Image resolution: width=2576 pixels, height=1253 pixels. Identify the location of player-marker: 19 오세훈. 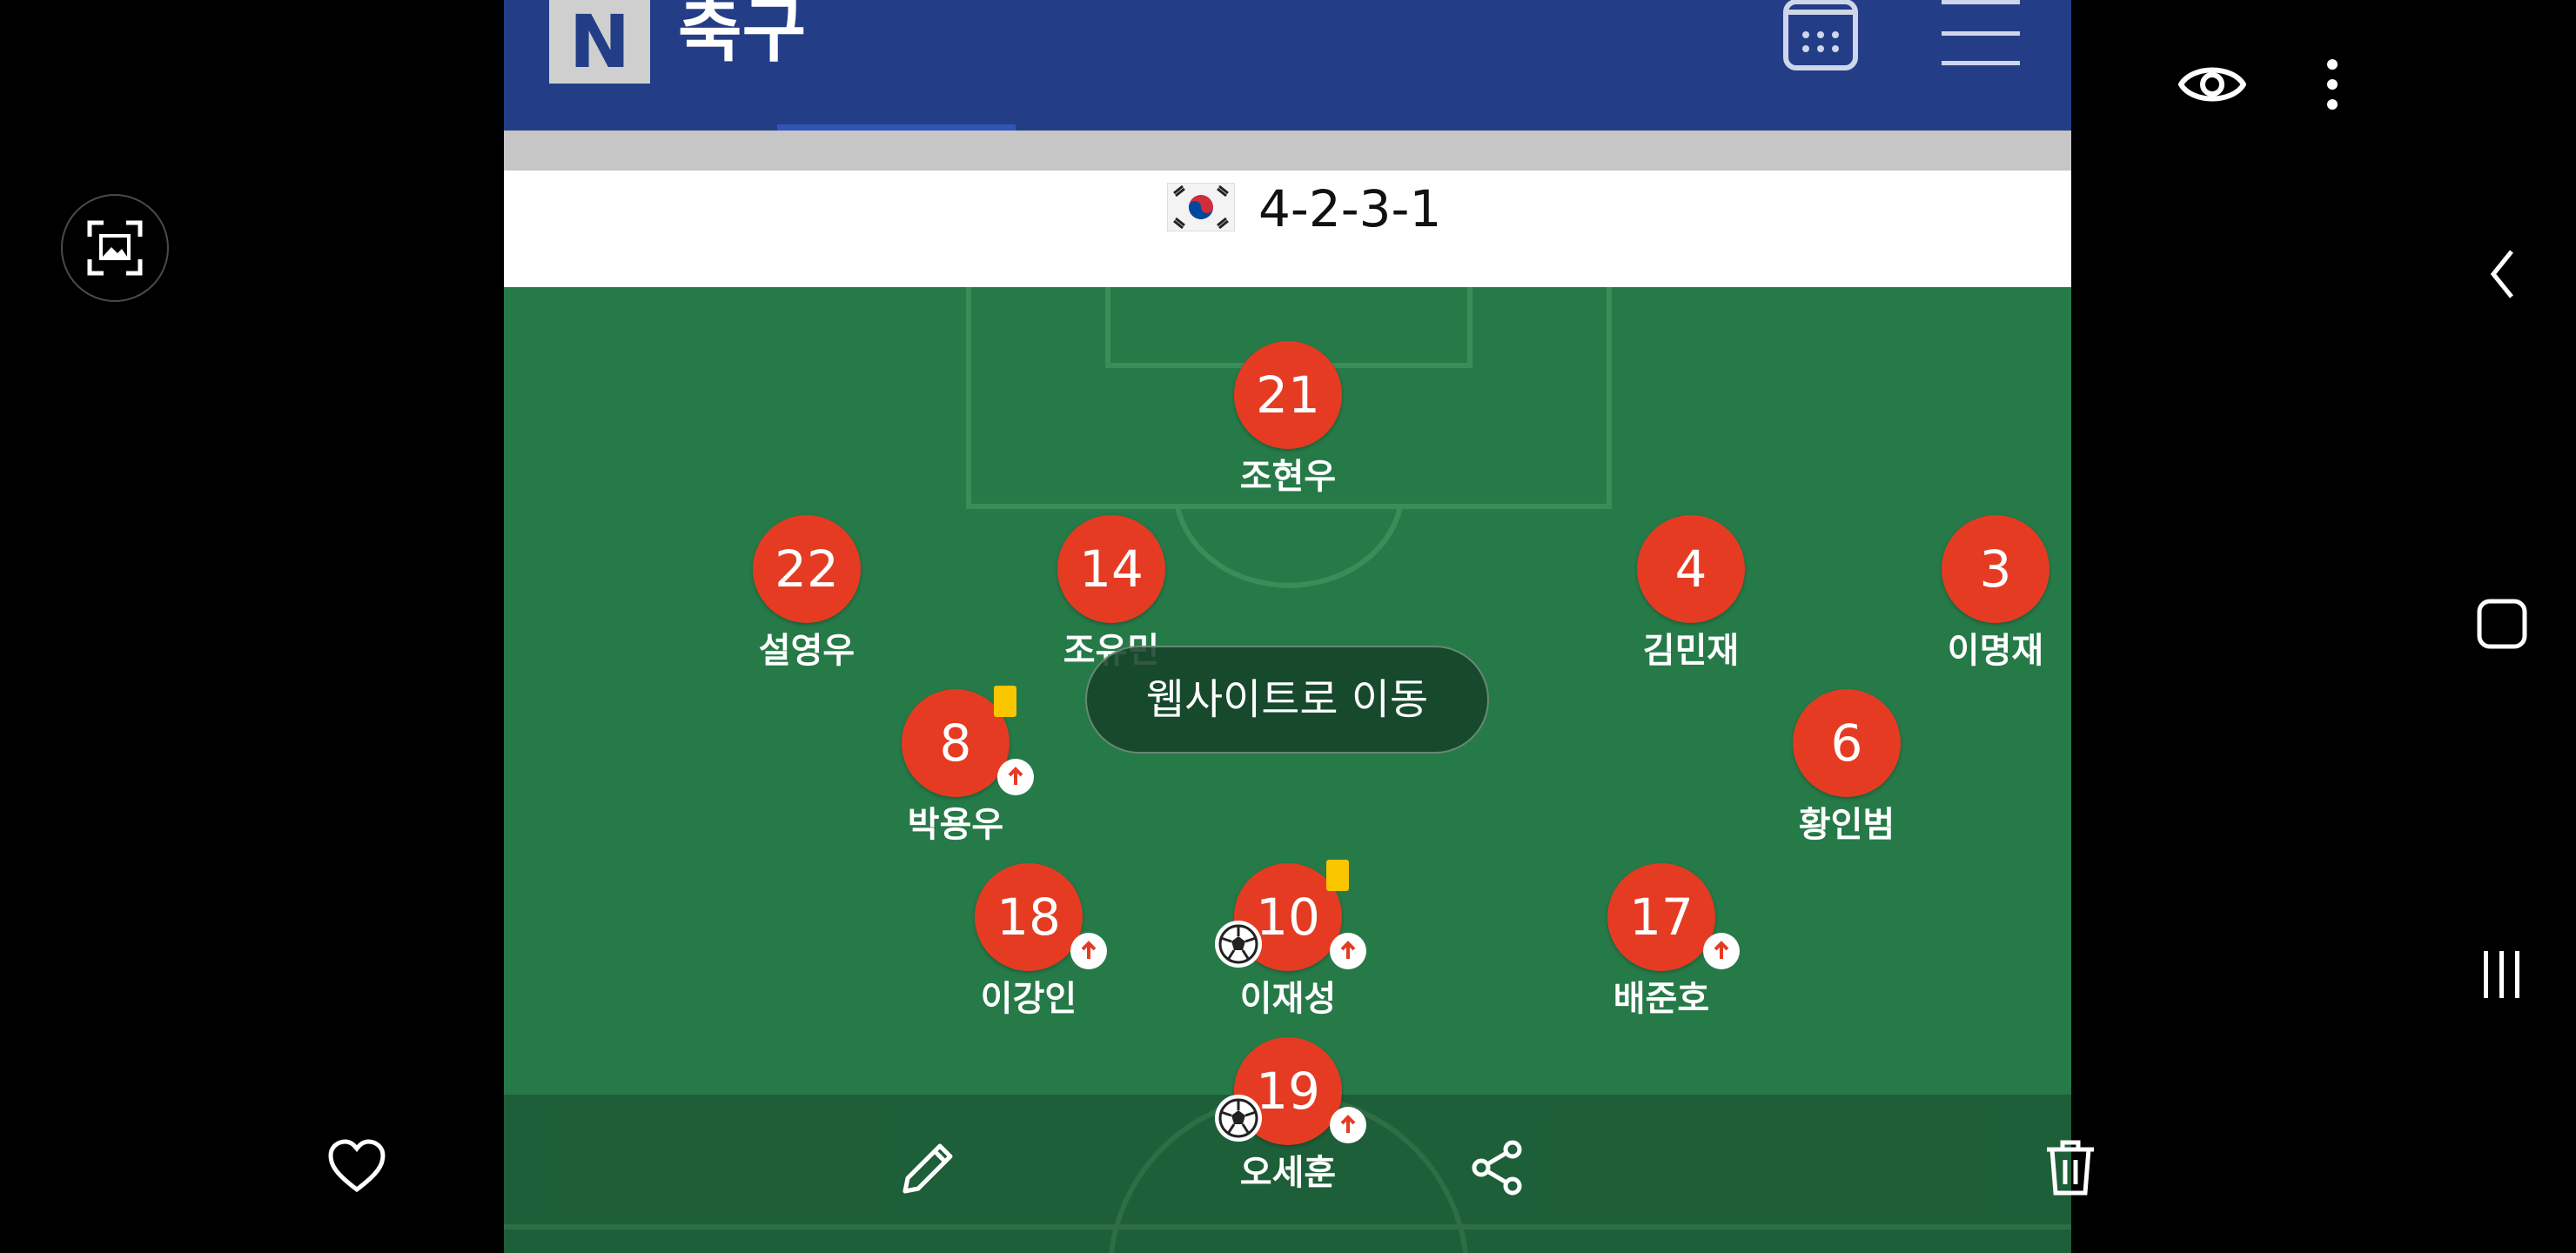
(1288, 1124).